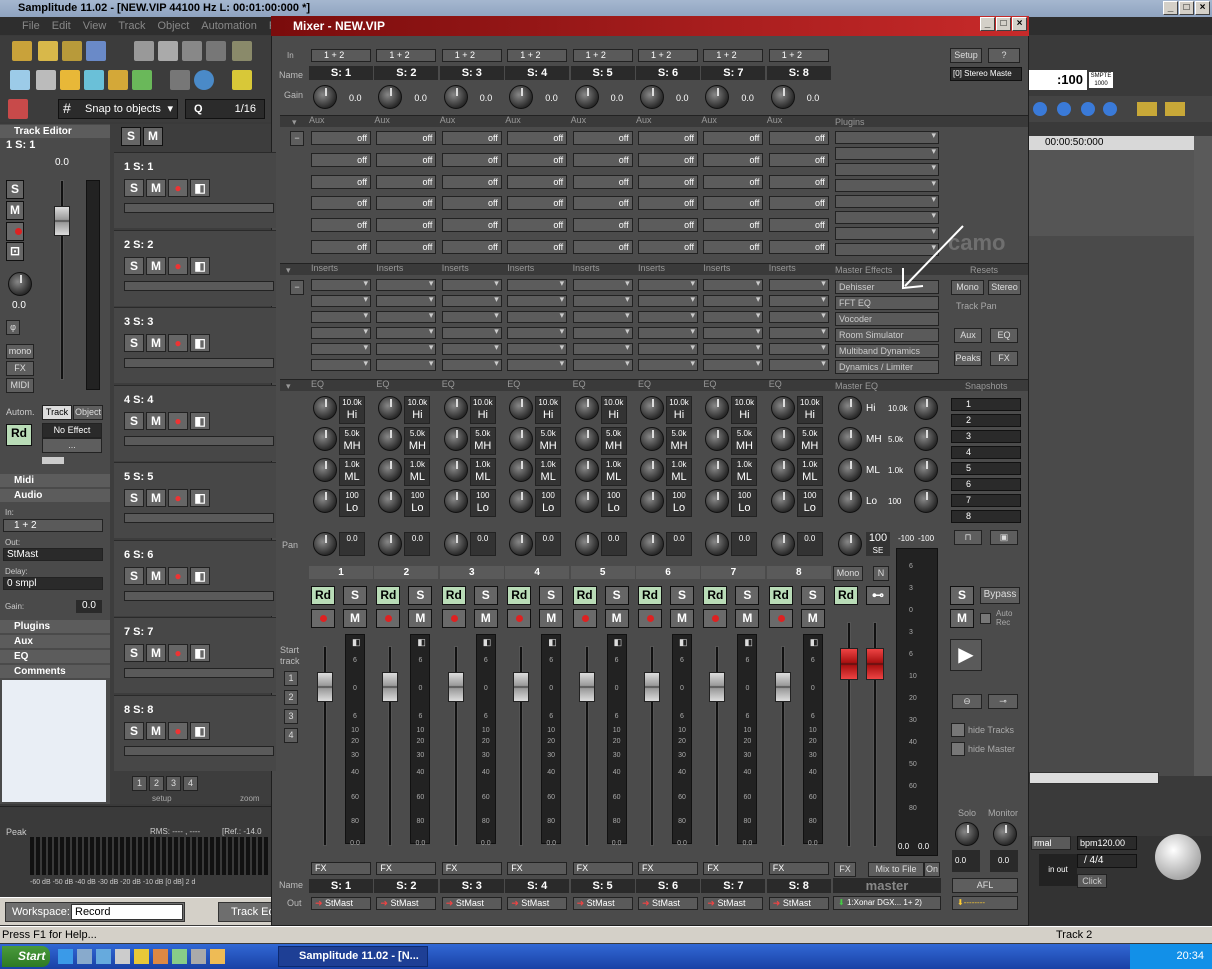 The width and height of the screenshot is (1212, 969). What do you see at coordinates (1202, 8) in the screenshot?
I see `close-icon: ×` at bounding box center [1202, 8].